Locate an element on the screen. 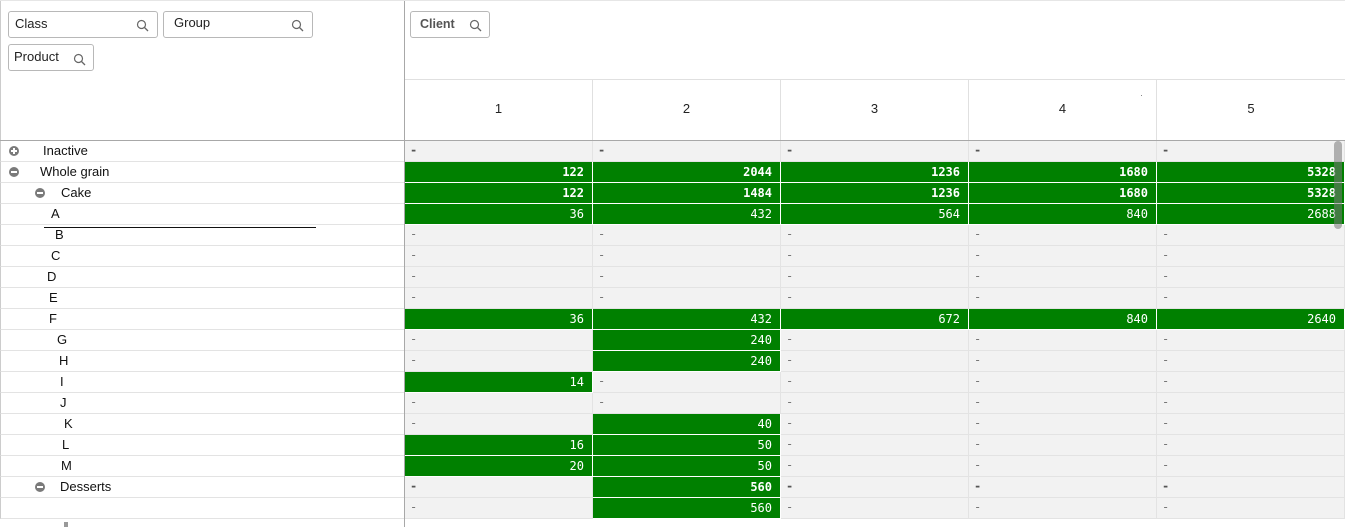 The width and height of the screenshot is (1356, 527). value-cell: 2044 is located at coordinates (687, 172).